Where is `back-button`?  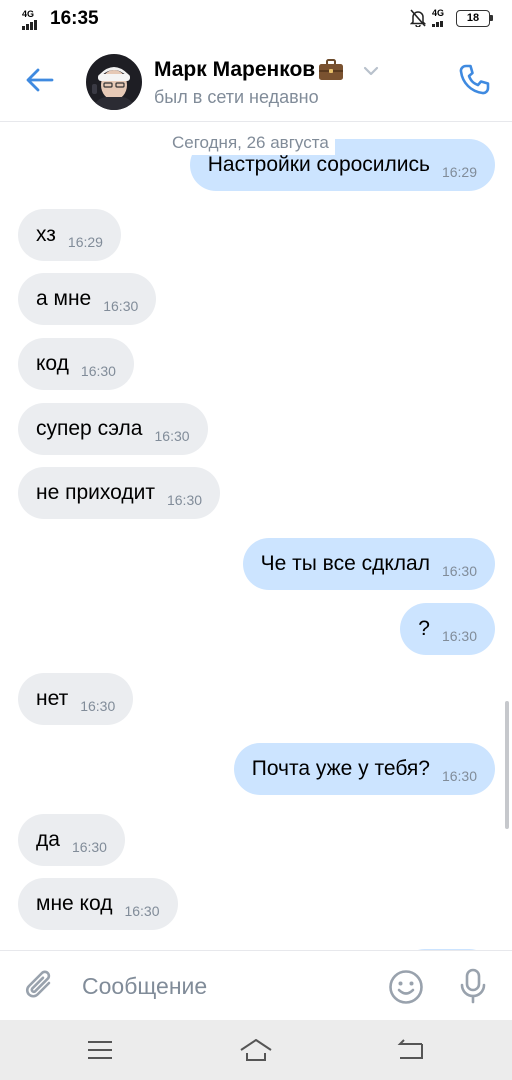 back-button is located at coordinates (40, 80).